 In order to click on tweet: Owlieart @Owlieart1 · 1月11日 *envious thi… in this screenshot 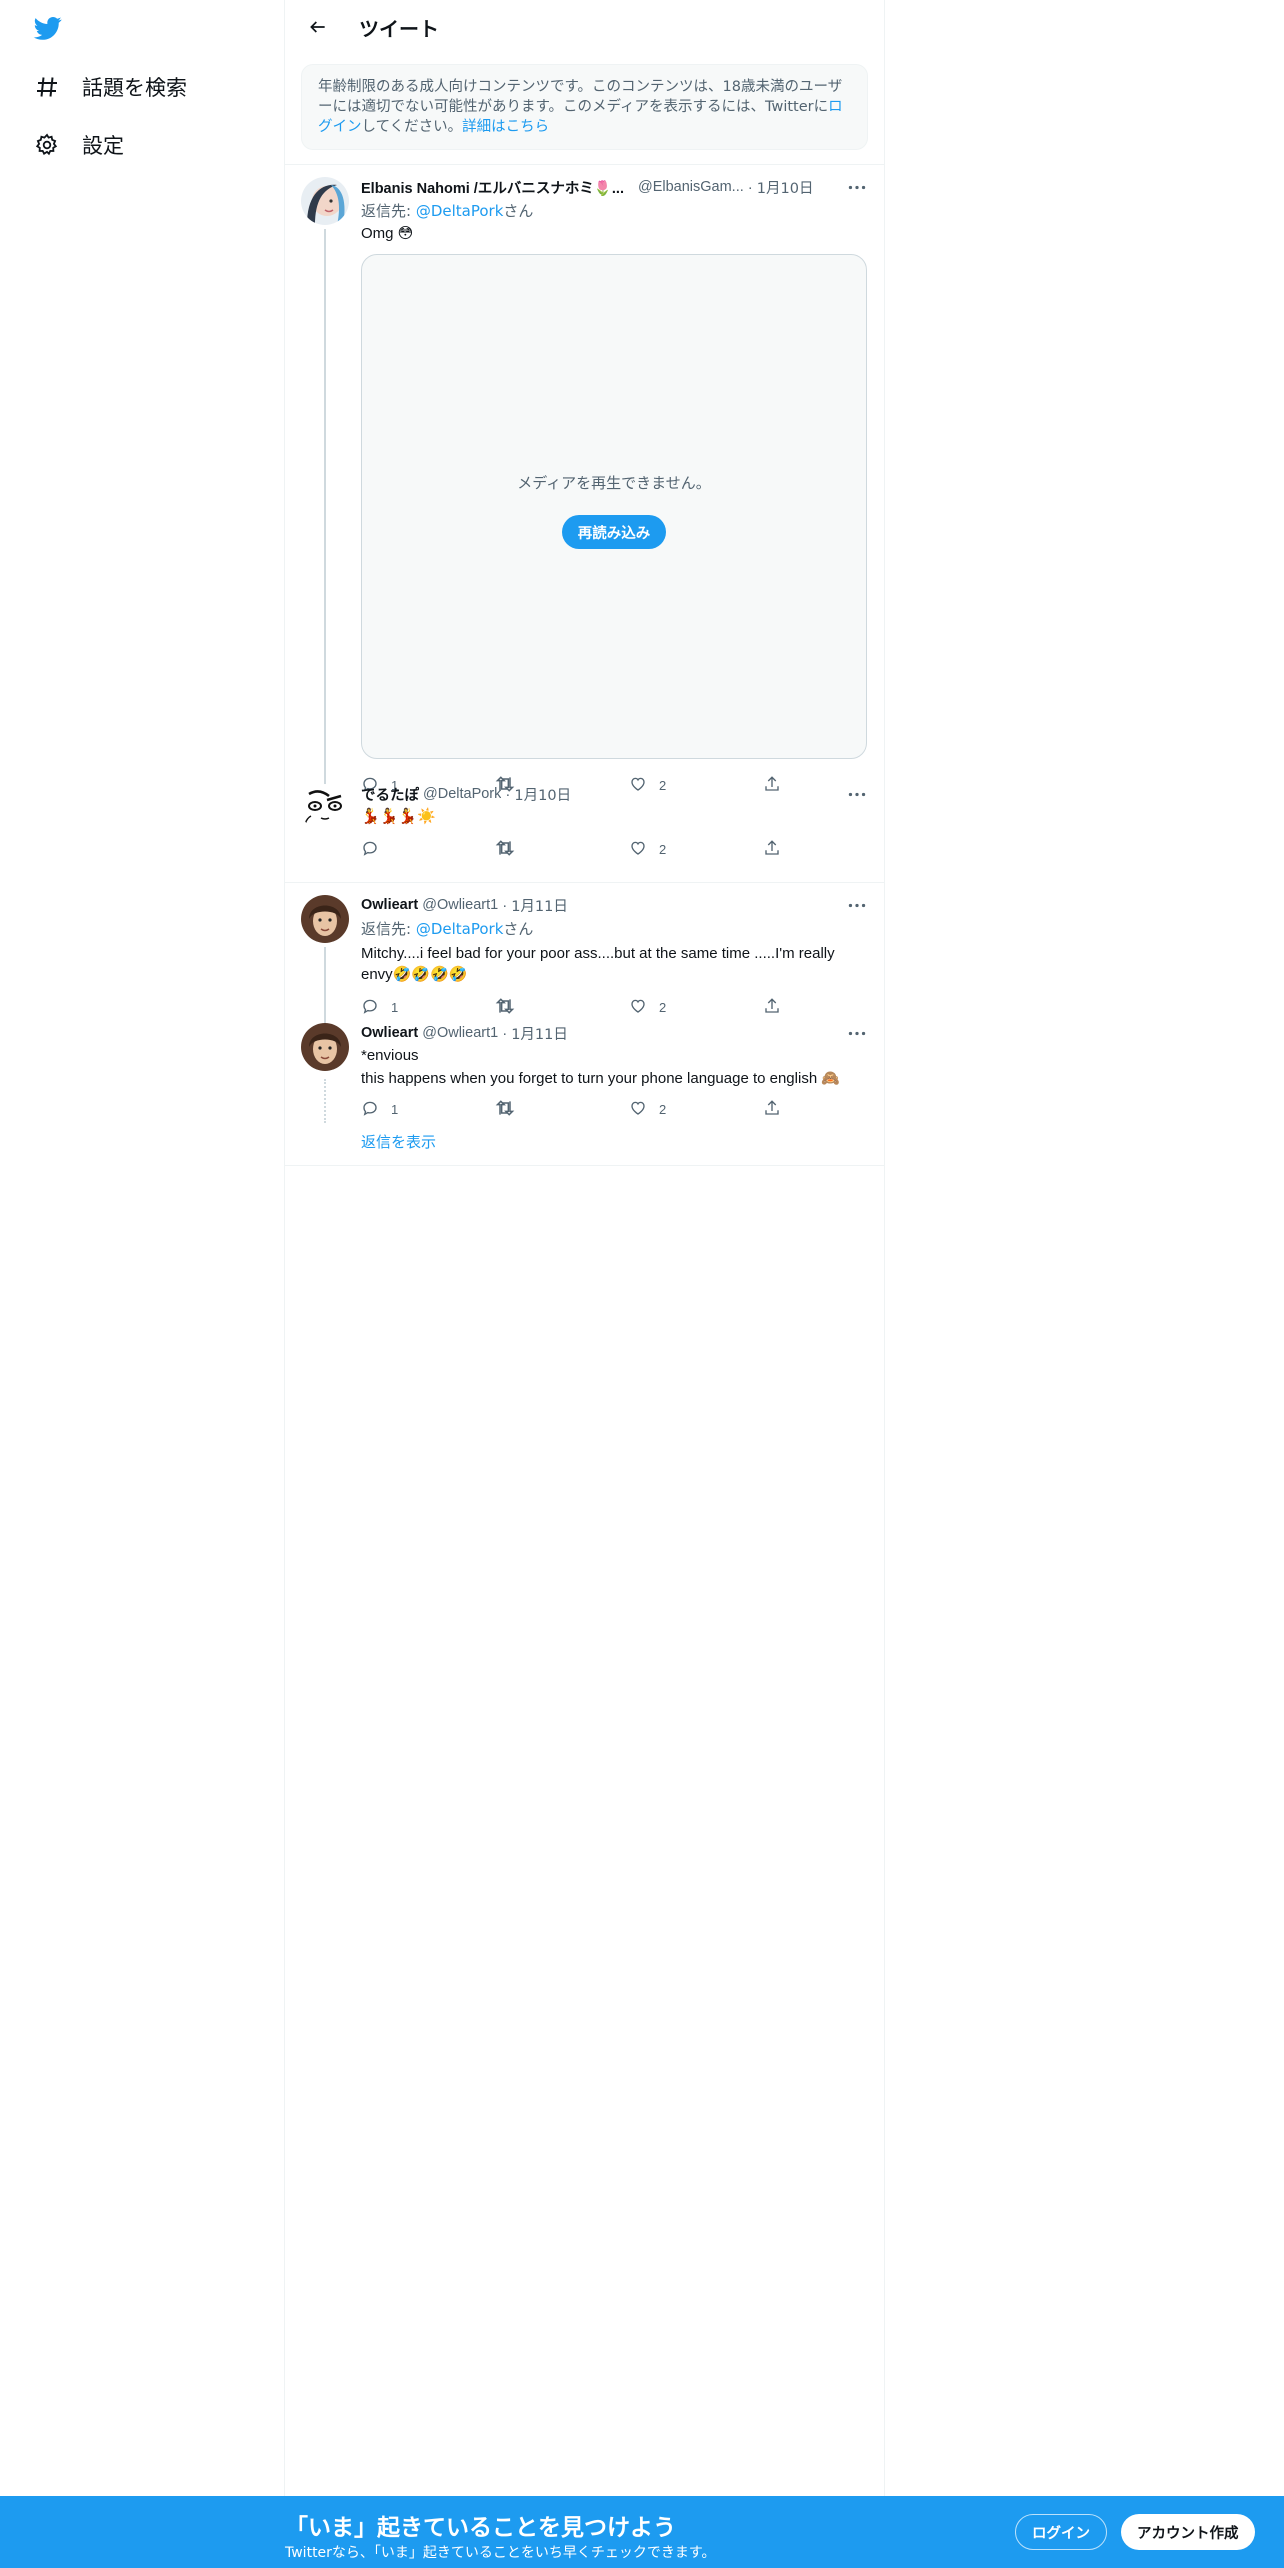, I will do `click(584, 1074)`.